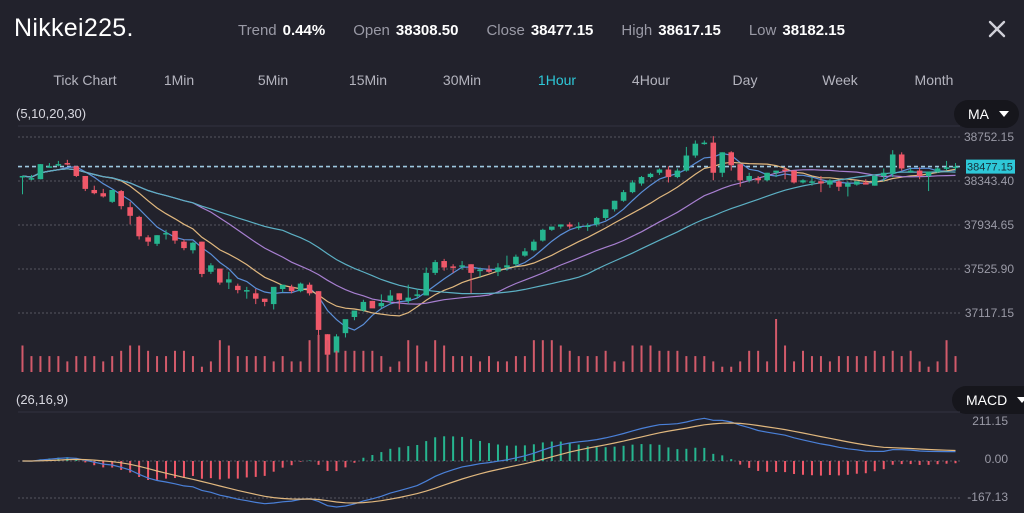 The image size is (1024, 513). What do you see at coordinates (489, 345) in the screenshot?
I see `volume-bars` at bounding box center [489, 345].